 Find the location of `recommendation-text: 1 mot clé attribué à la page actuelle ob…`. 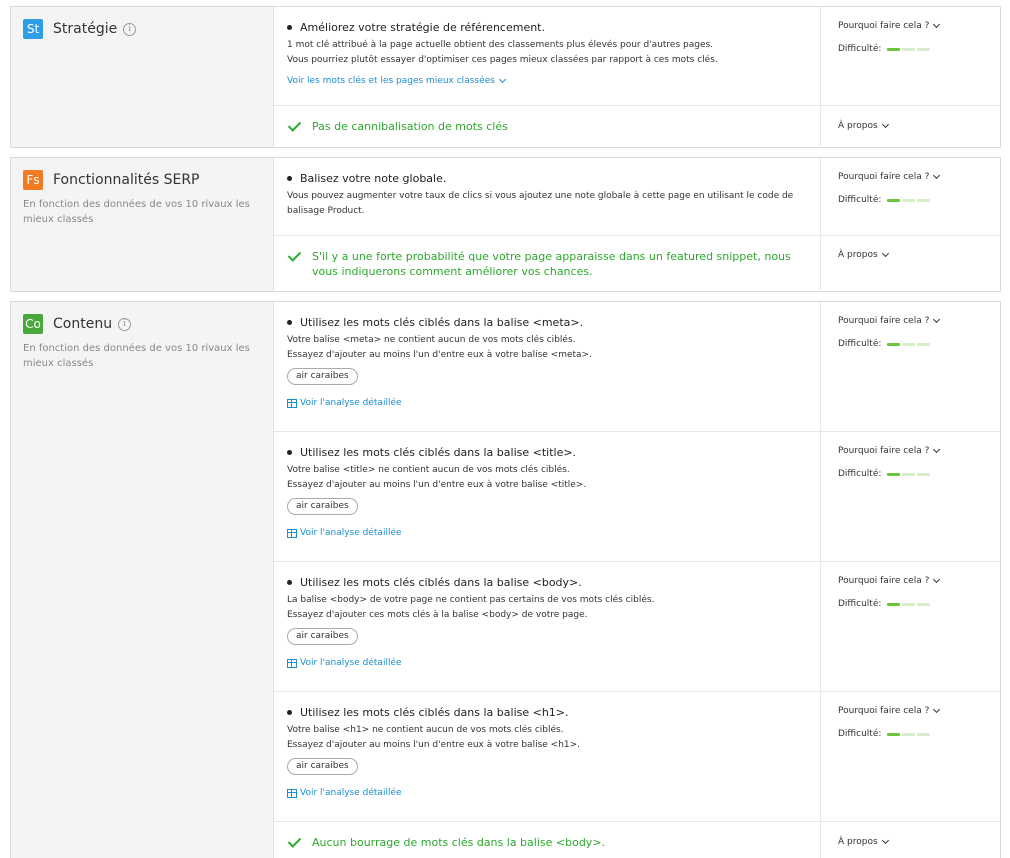

recommendation-text: 1 mot clé attribué à la page actuelle ob… is located at coordinates (500, 45).